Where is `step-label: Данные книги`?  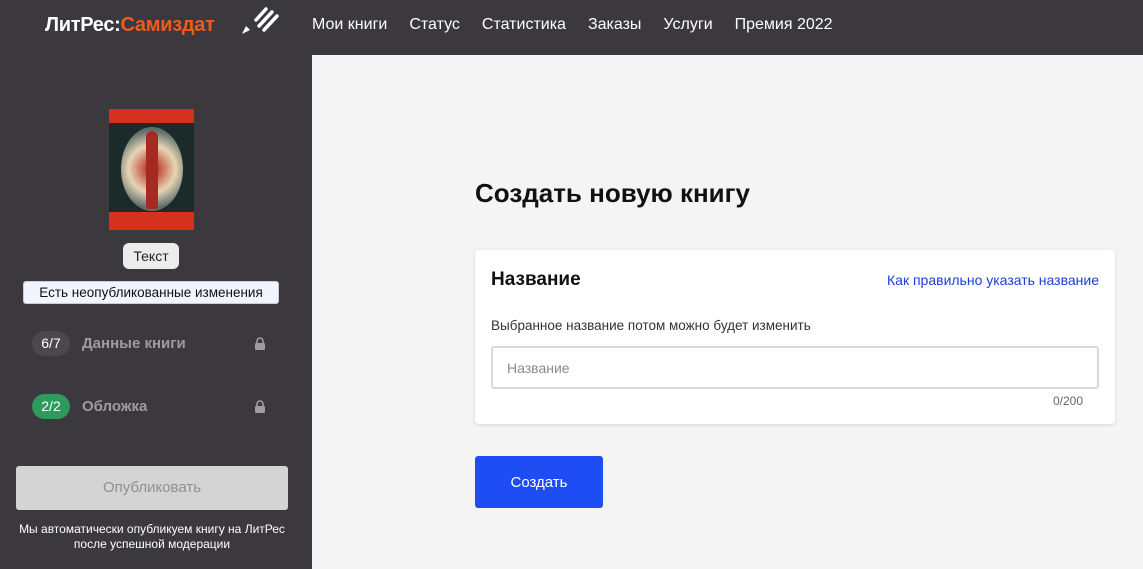
step-label: Данные книги is located at coordinates (134, 343).